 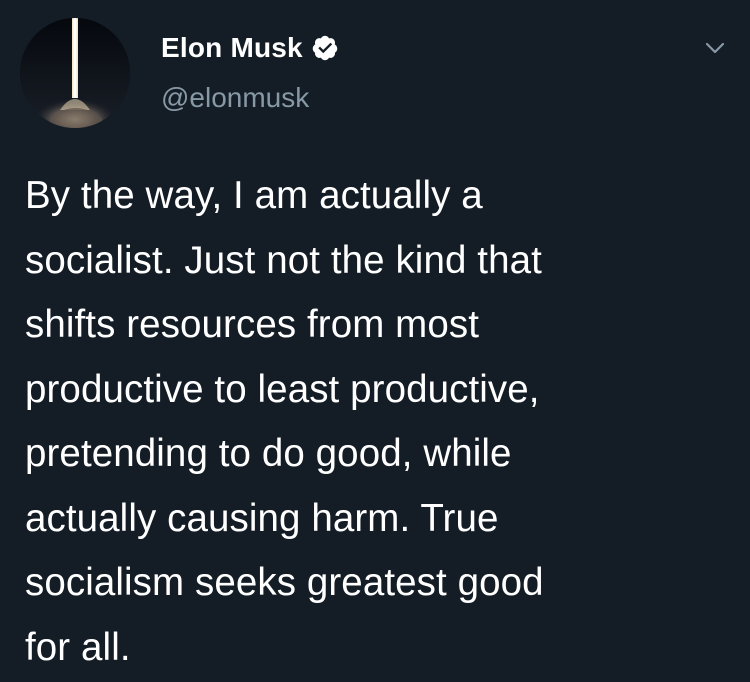 What do you see at coordinates (715, 48) in the screenshot?
I see `chevron-down-icon` at bounding box center [715, 48].